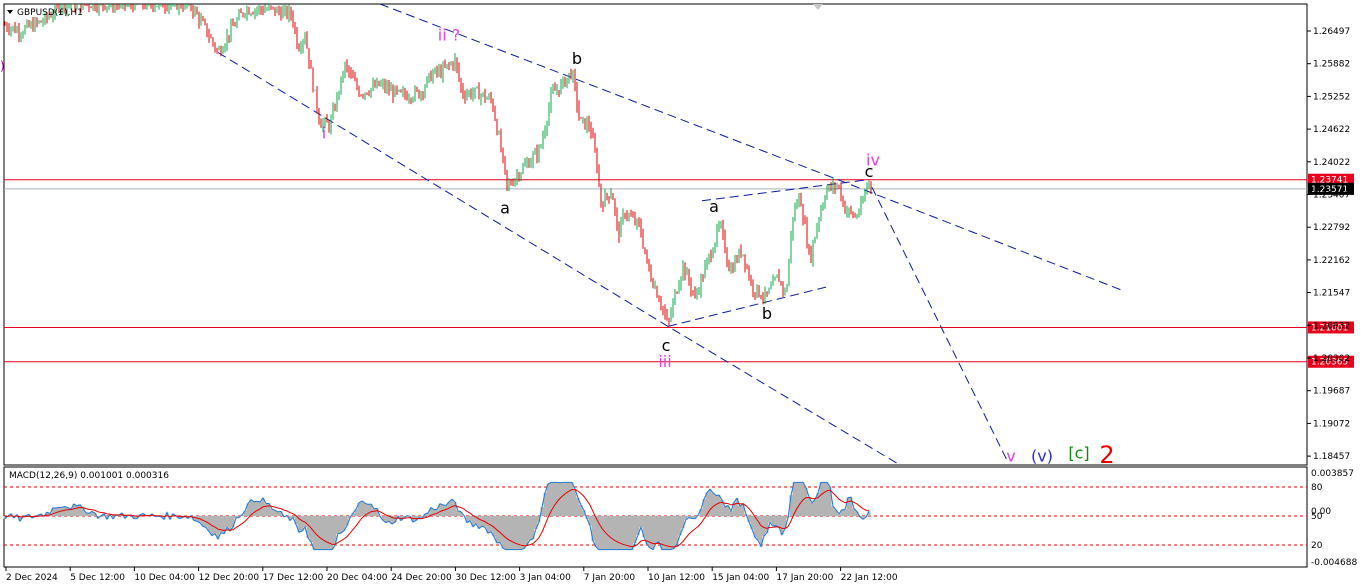 This screenshot has height=588, width=1366. What do you see at coordinates (676, 578) in the screenshot?
I see `date-tick-label: 10 Jan 12:00` at bounding box center [676, 578].